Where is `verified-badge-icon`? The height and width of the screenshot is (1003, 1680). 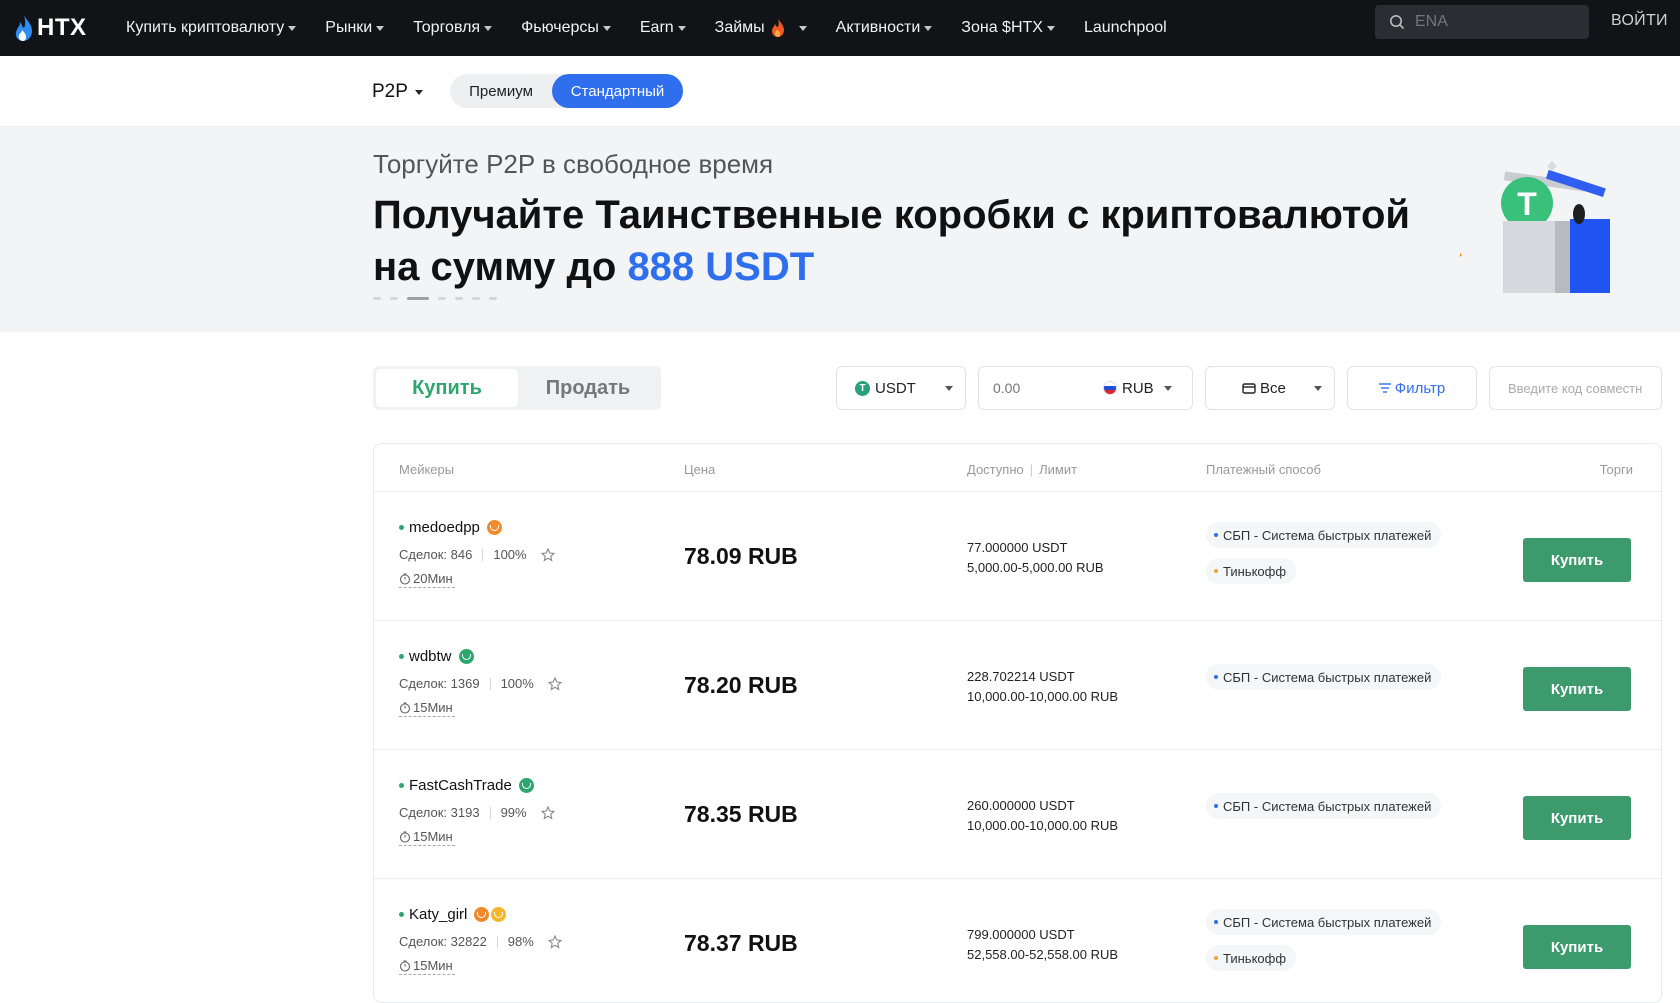 verified-badge-icon is located at coordinates (499, 914).